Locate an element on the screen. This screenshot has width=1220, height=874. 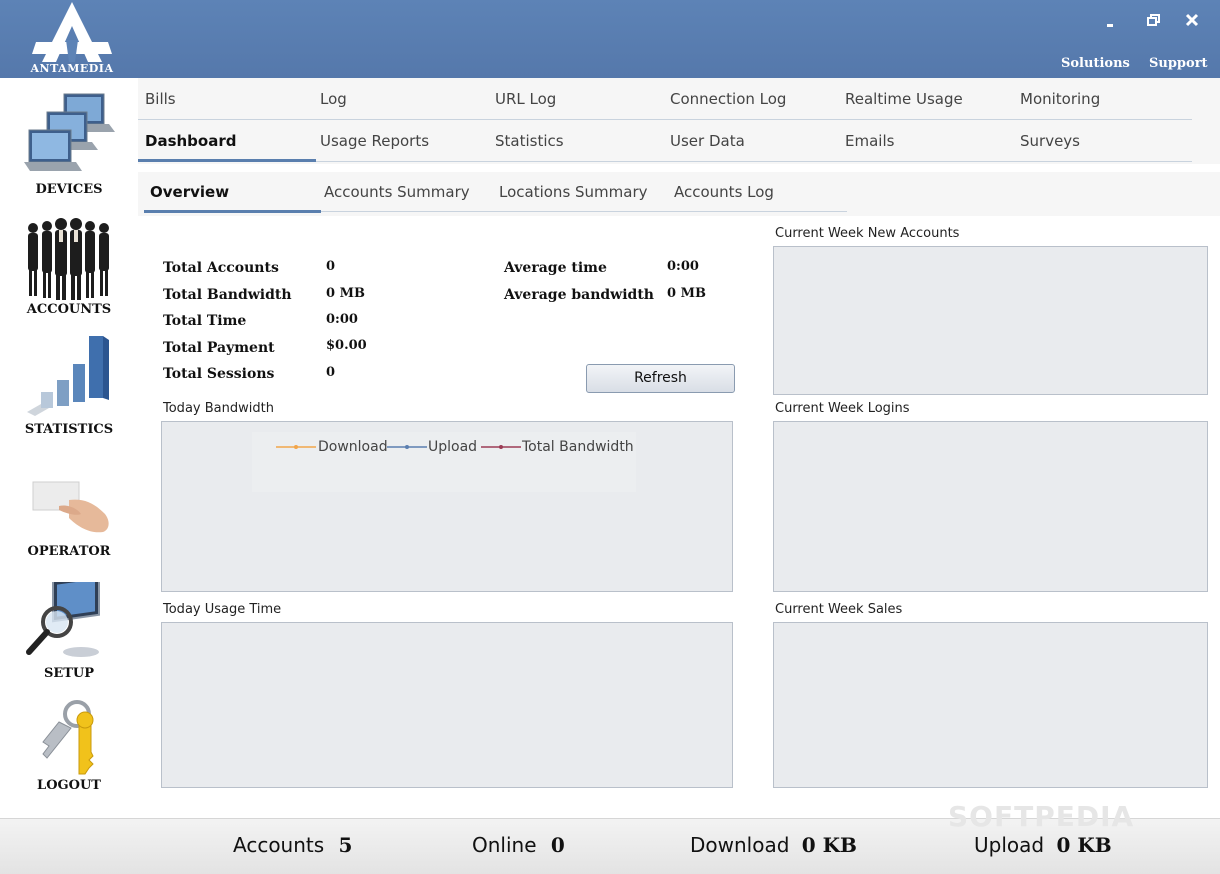
subtab-locations-summary: Locations Summary is located at coordinates (573, 192).